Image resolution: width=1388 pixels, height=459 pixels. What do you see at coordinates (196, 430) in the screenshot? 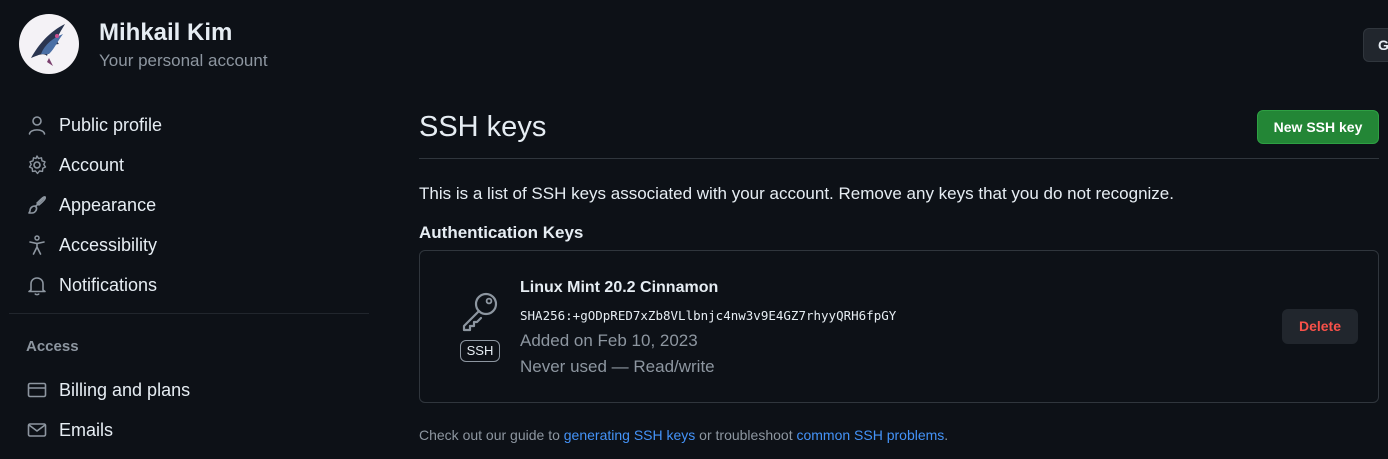
I see `sidebar-item-emails: Emails` at bounding box center [196, 430].